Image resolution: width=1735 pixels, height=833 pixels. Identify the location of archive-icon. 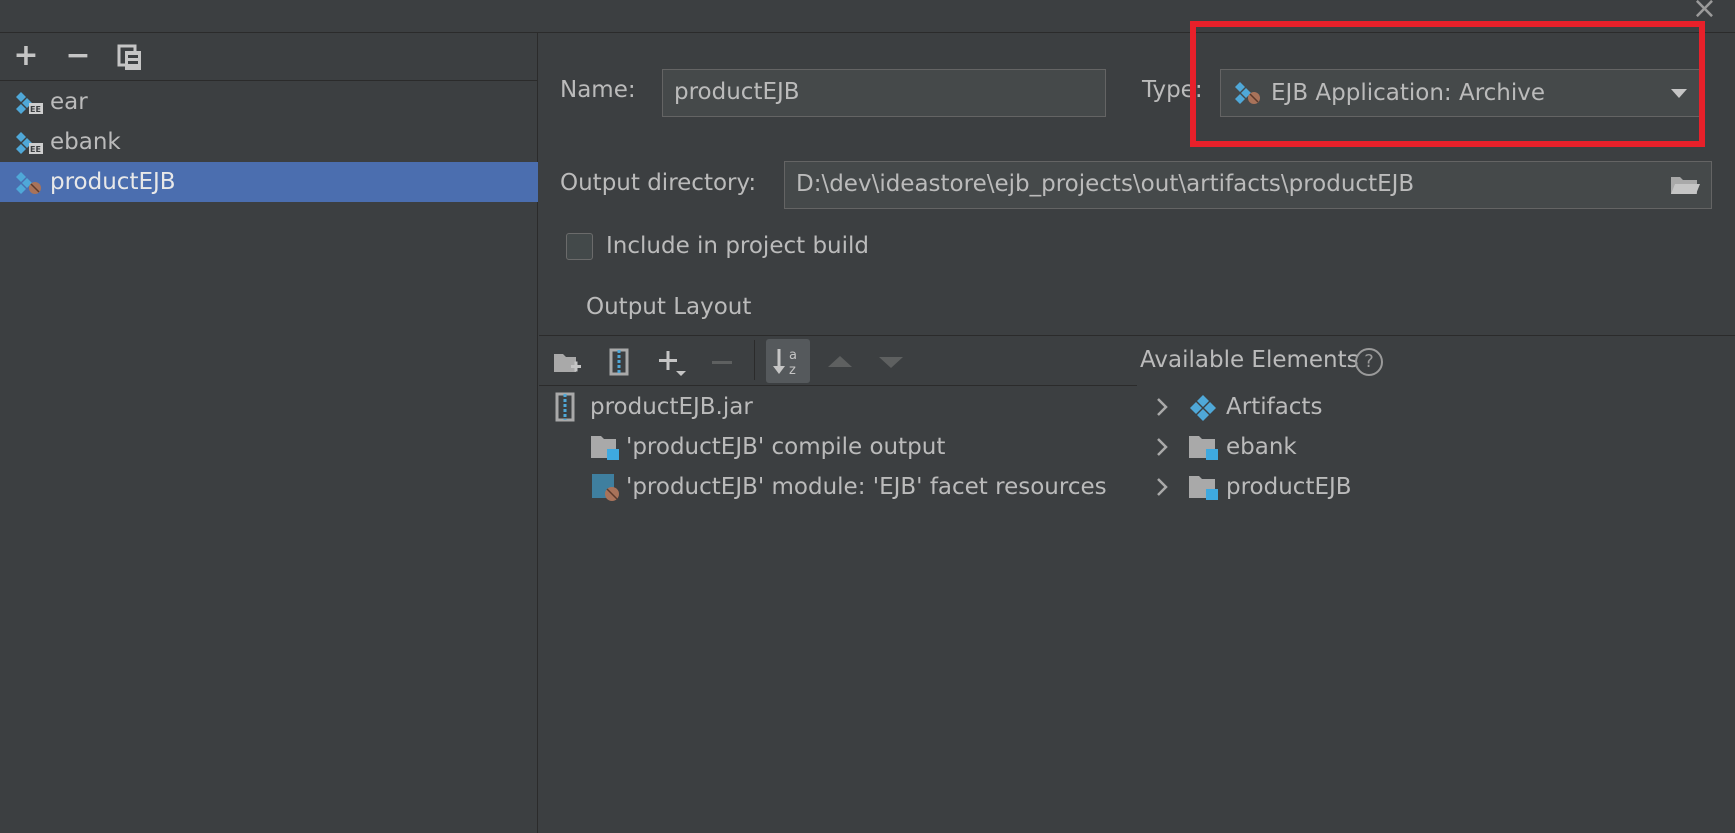
(619, 362).